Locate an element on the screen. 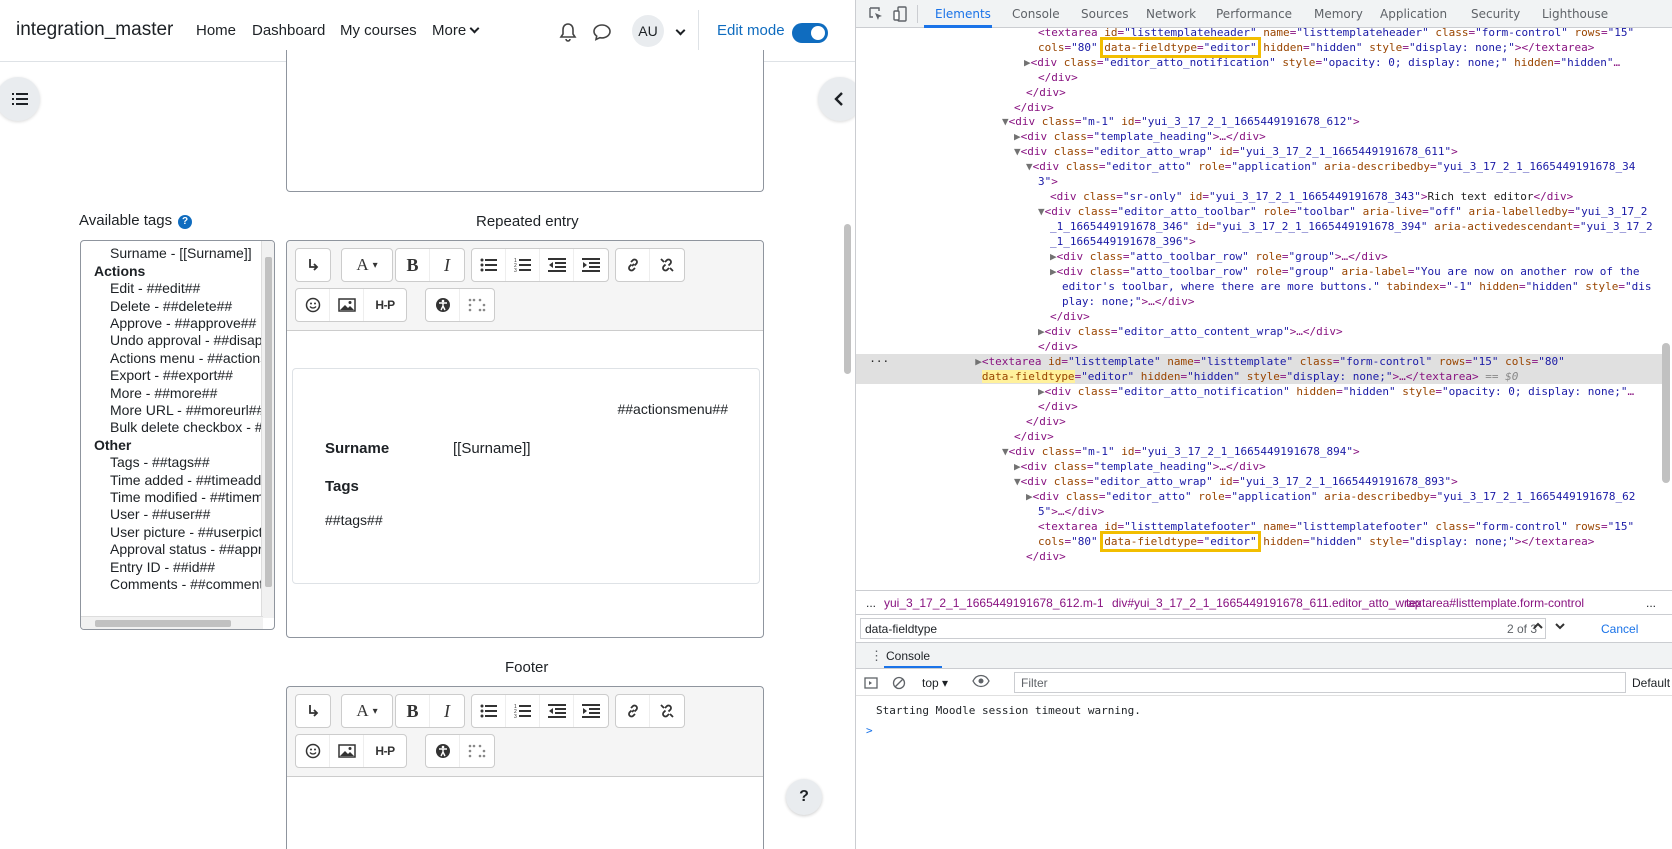 The width and height of the screenshot is (1672, 849). dom-line: _1_1665449191678_396"> is located at coordinates (1123, 241).